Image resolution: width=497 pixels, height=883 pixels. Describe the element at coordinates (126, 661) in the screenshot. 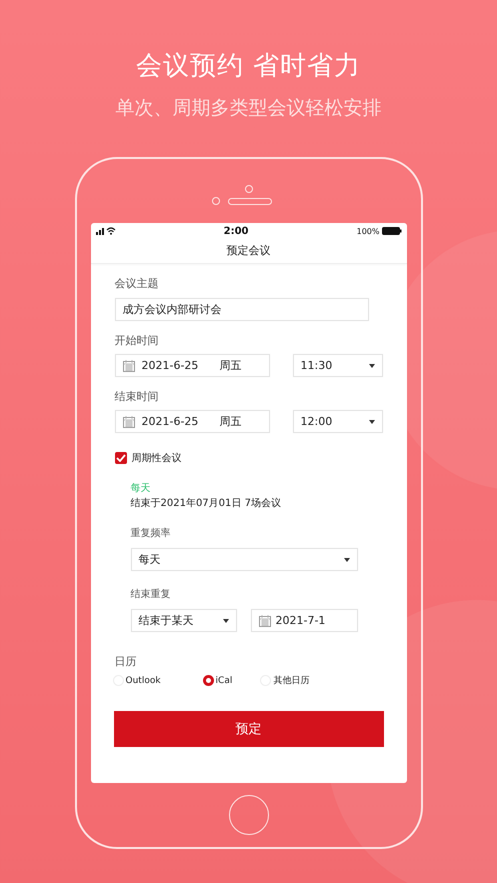

I see `field-label: 日历` at that location.